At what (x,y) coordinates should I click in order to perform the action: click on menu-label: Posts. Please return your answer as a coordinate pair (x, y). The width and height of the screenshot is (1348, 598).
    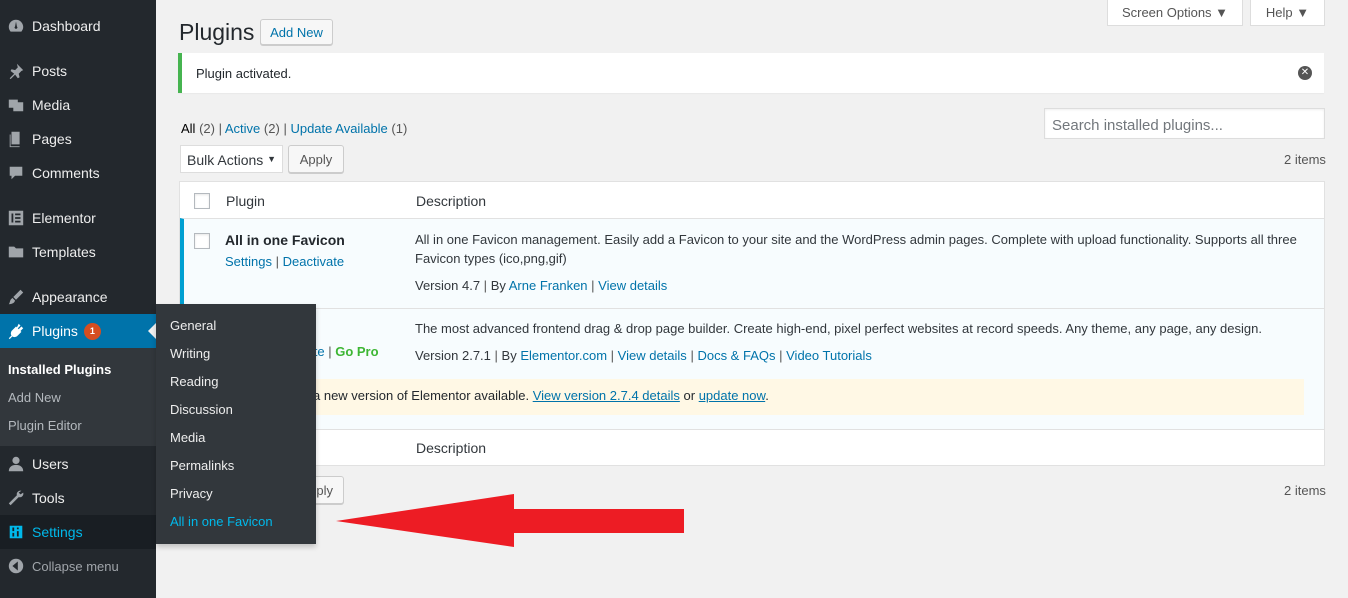
    Looking at the image, I should click on (50, 71).